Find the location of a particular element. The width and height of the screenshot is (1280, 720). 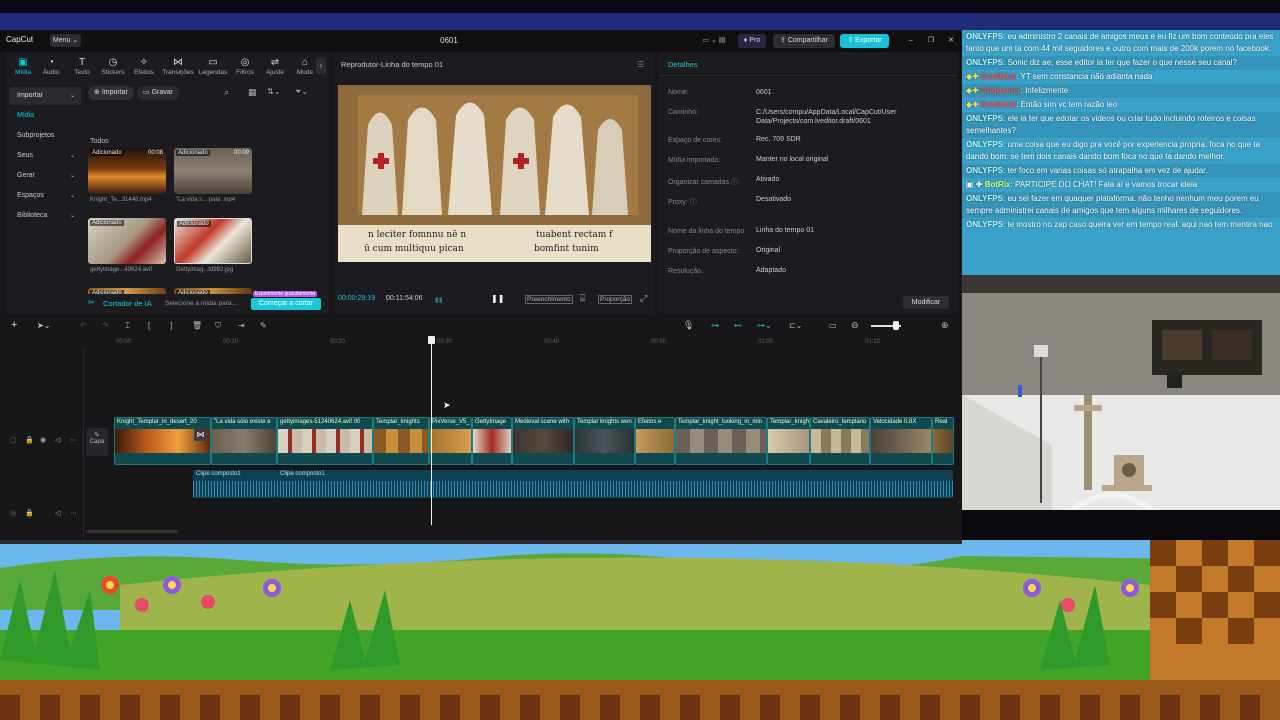

import-button: ⊕ Importar is located at coordinates (111, 93).